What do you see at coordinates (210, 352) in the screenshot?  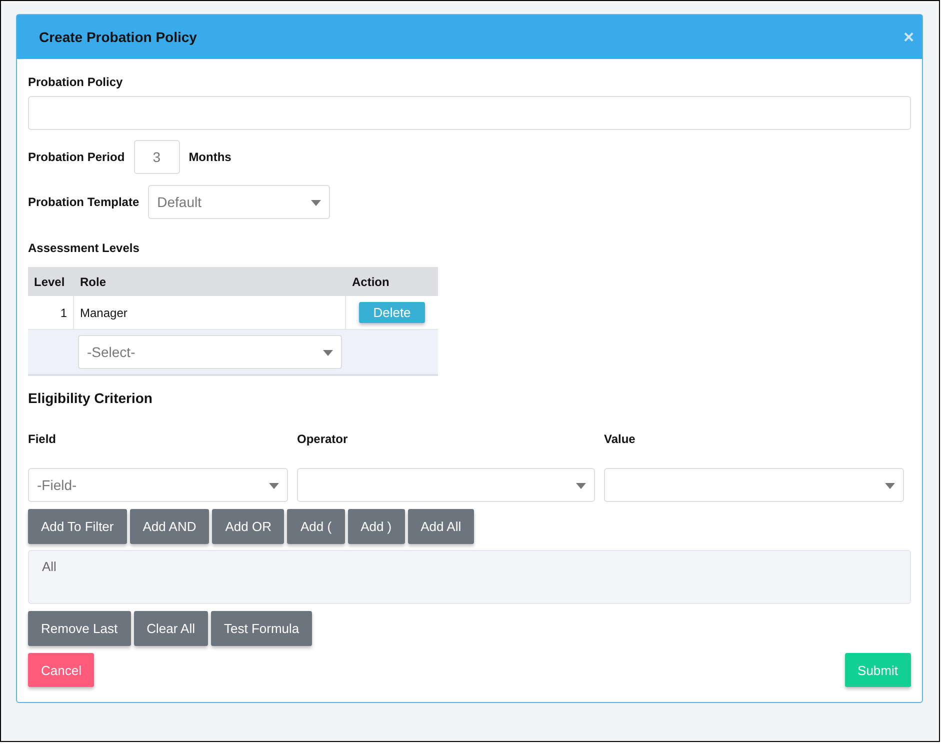 I see `role-select: -Select-` at bounding box center [210, 352].